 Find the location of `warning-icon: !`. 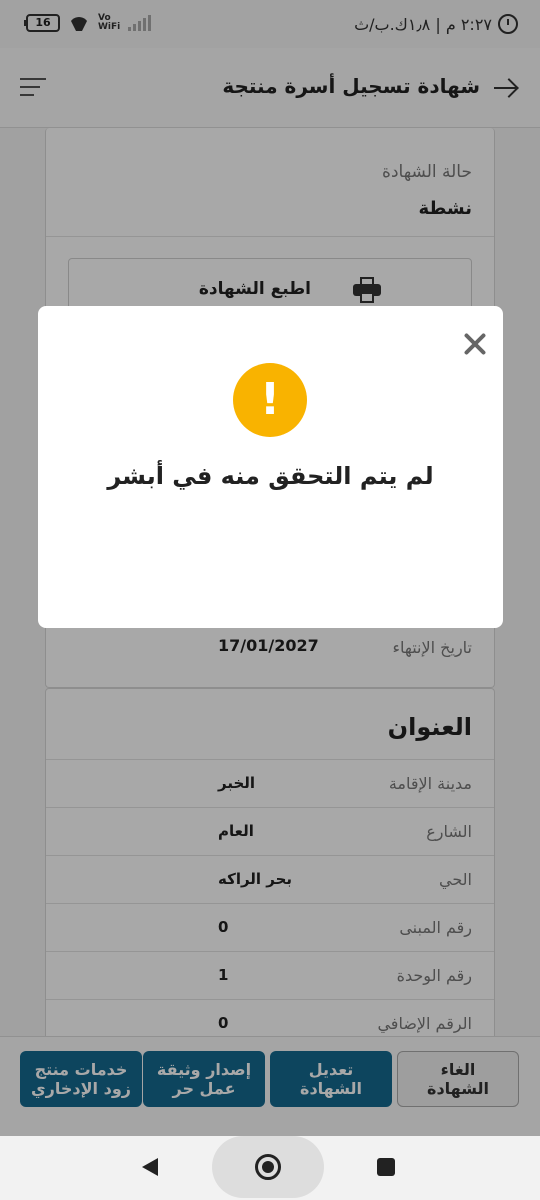

warning-icon: ! is located at coordinates (270, 400).